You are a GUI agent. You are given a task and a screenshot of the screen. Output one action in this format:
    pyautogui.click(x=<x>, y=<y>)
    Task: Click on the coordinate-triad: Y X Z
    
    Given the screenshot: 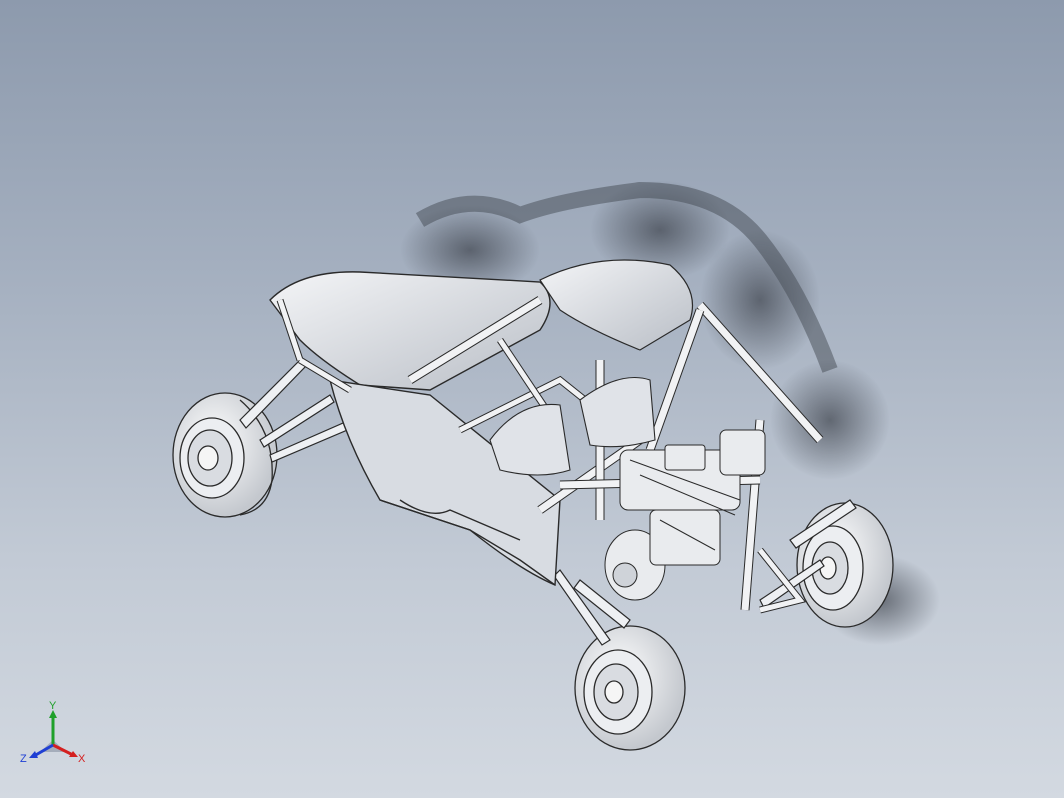 What is the action you would take?
    pyautogui.click(x=53, y=732)
    